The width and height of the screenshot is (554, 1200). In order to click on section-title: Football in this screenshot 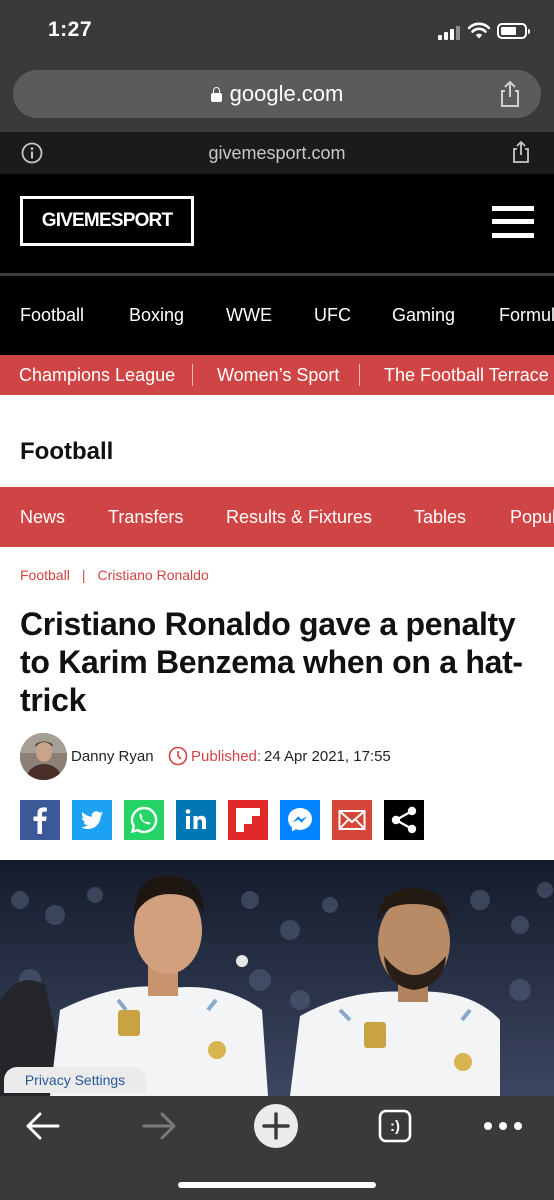, I will do `click(67, 451)`.